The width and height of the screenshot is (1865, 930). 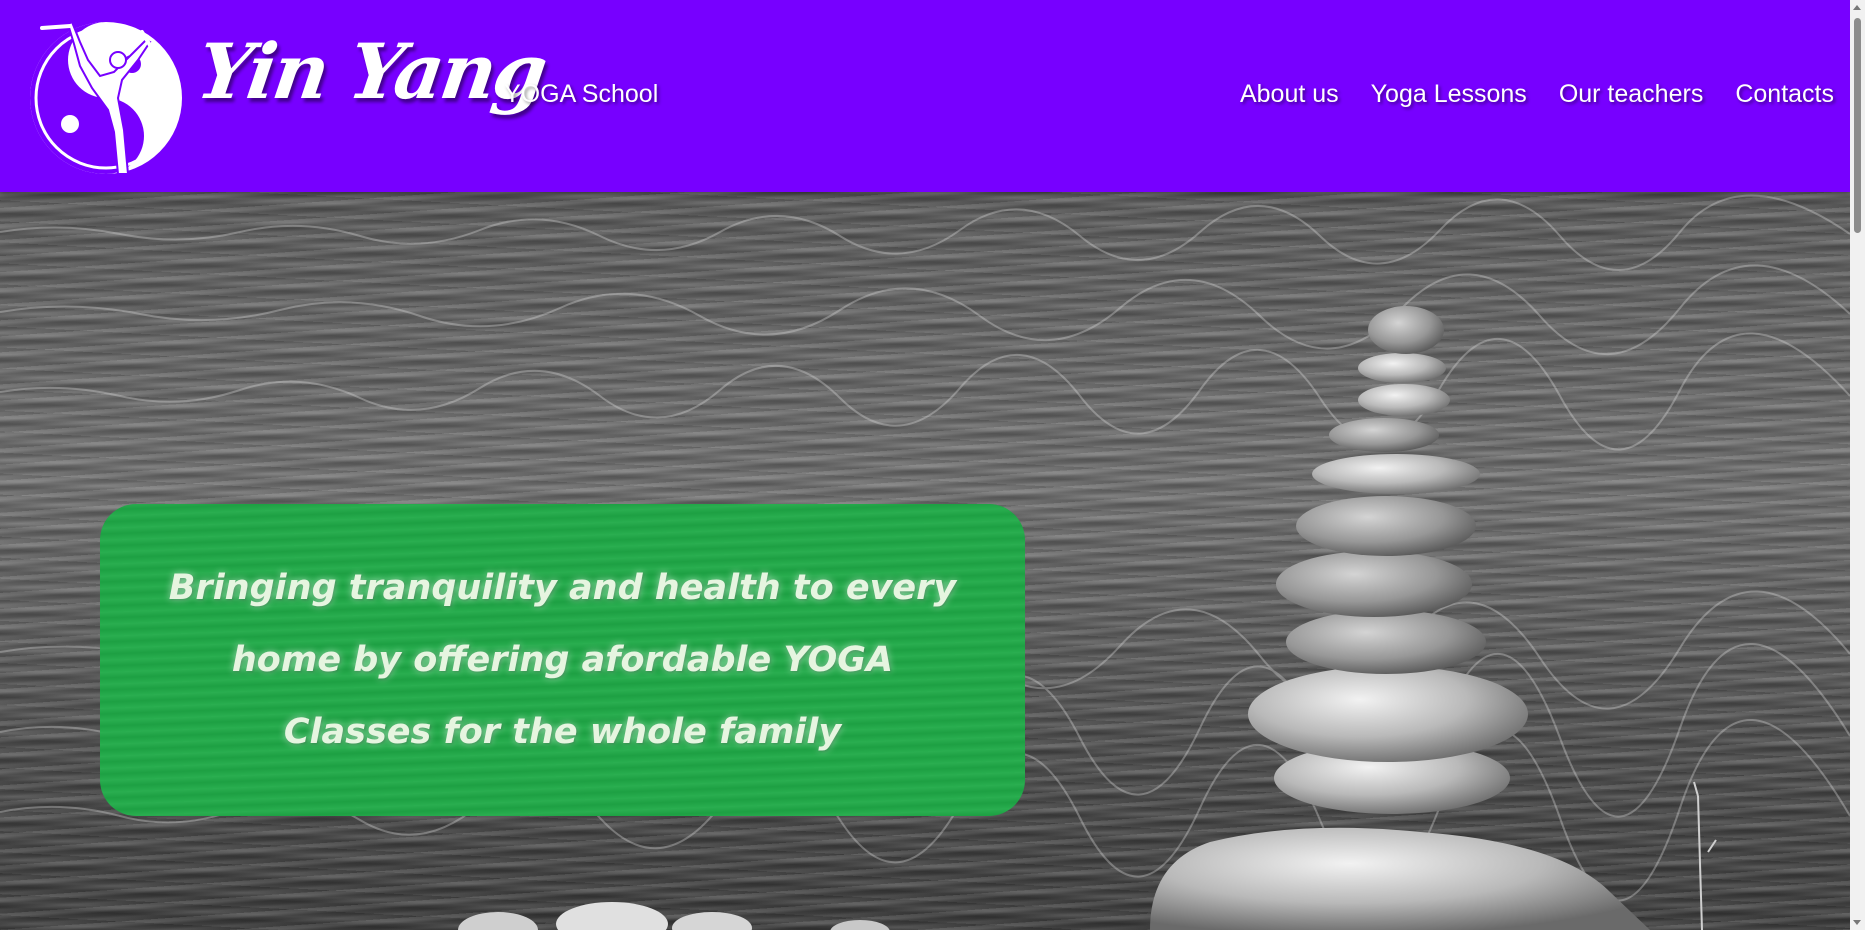 What do you see at coordinates (1631, 94) in the screenshot?
I see `nav-link-our-teachers: Our teachers` at bounding box center [1631, 94].